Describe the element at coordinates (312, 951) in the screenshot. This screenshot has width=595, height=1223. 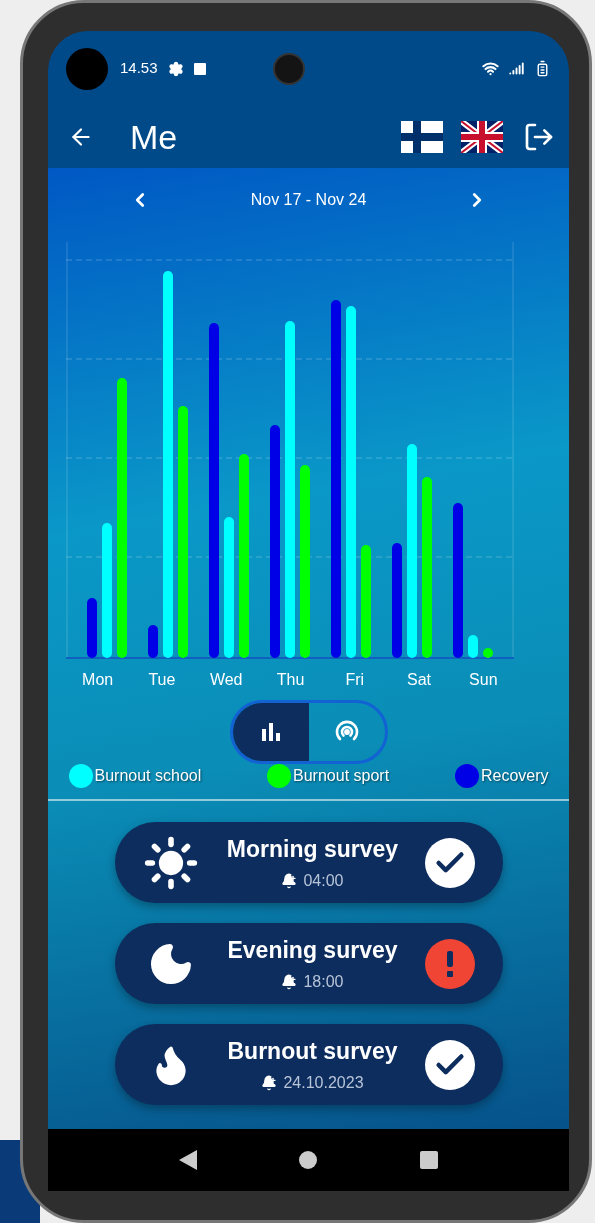
I see `survey-title: Evening survey` at that location.